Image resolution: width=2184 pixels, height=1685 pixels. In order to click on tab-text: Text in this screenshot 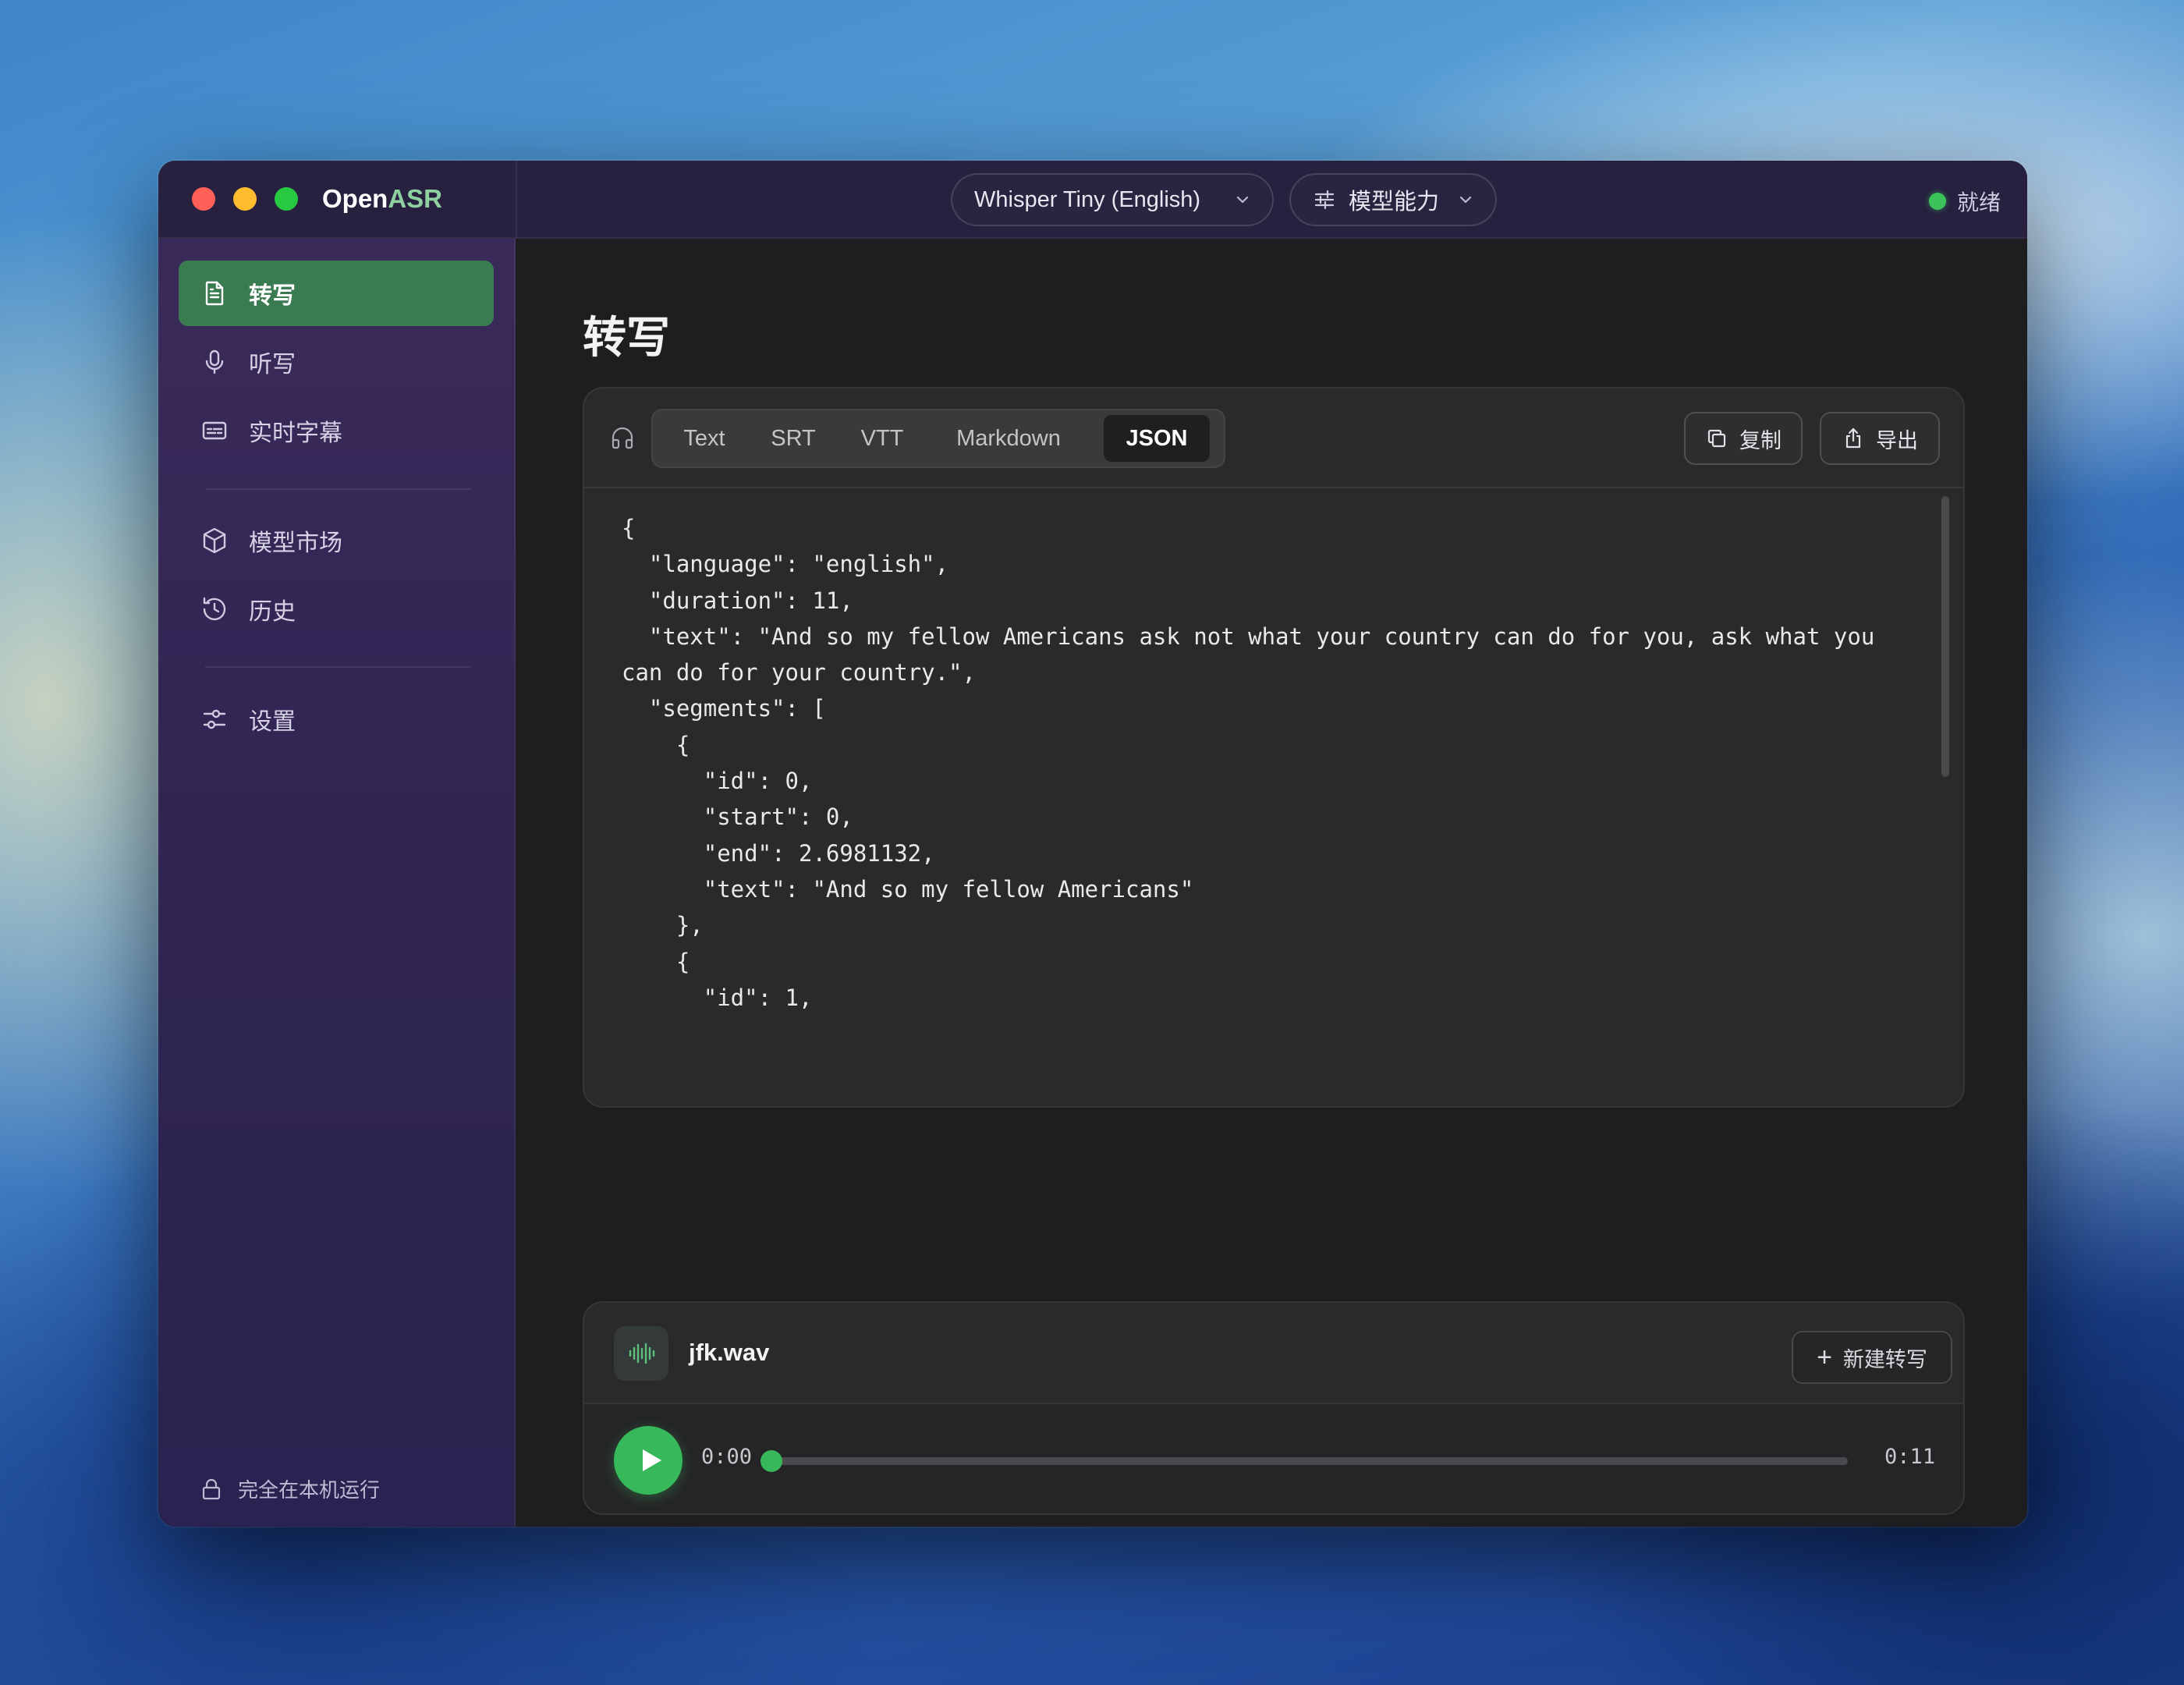, I will do `click(705, 439)`.